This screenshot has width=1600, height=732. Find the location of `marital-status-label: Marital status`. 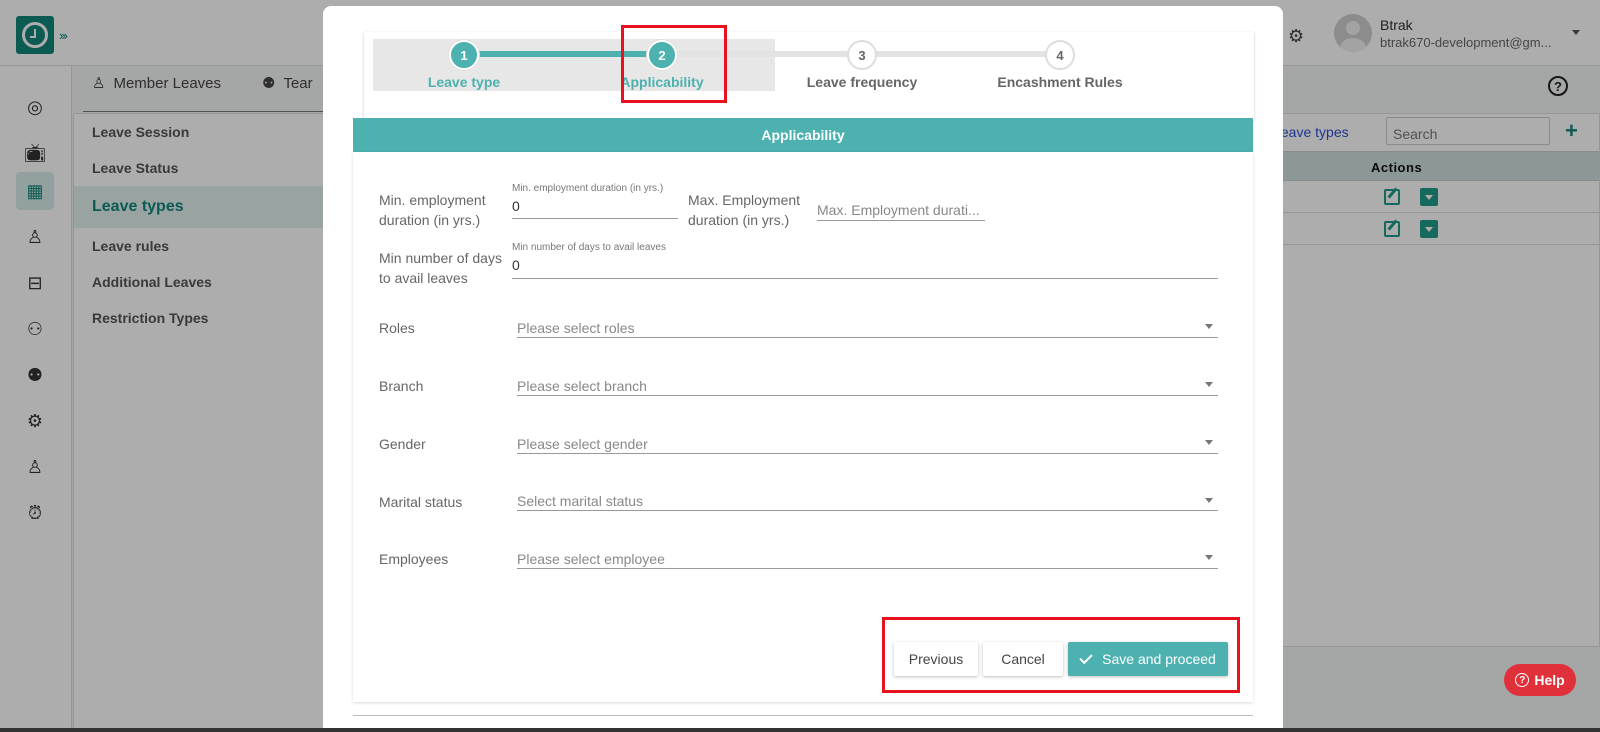

marital-status-label: Marital status is located at coordinates (421, 502).